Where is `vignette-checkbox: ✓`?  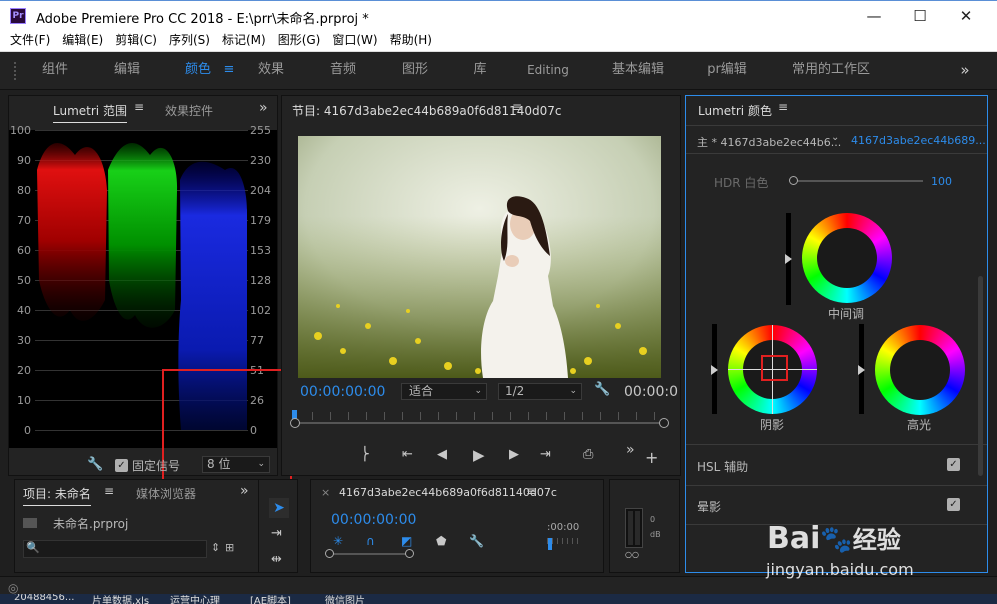
vignette-checkbox: ✓ is located at coordinates (953, 504).